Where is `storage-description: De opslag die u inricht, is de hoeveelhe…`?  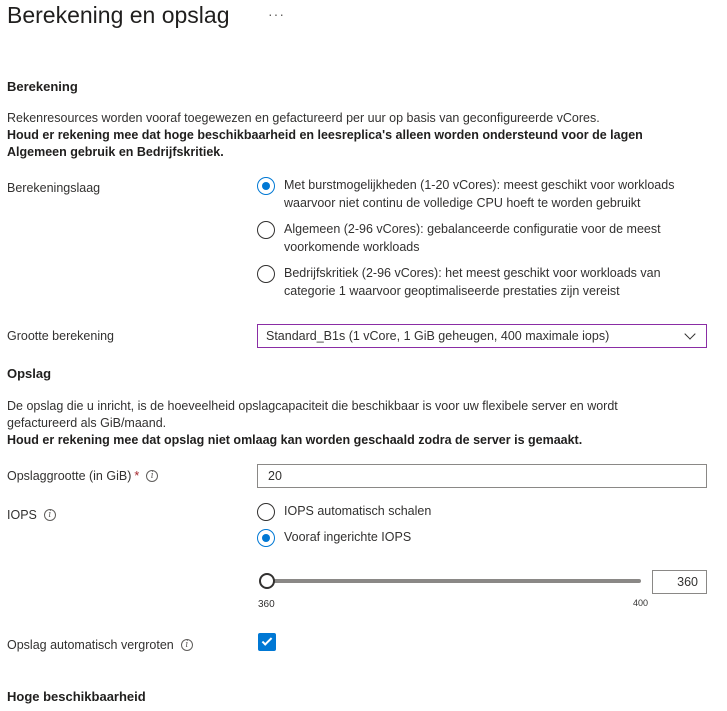 storage-description: De opslag die u inricht, is de hoeveelhe… is located at coordinates (312, 414).